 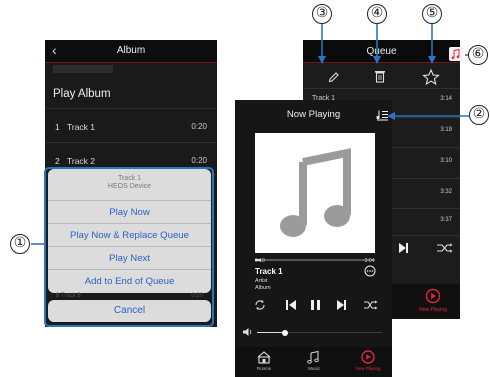 I want to click on callout-4: ④, so click(x=377, y=14).